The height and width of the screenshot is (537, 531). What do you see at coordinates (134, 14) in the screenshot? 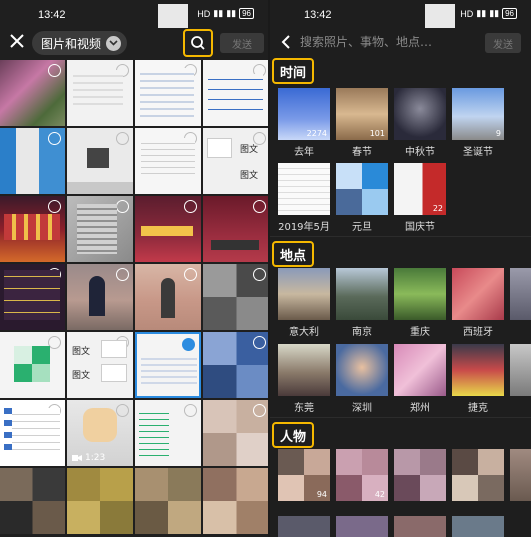
I see `status-bar: 13:42 HD ▮▮ ▮▮ 96` at bounding box center [134, 14].